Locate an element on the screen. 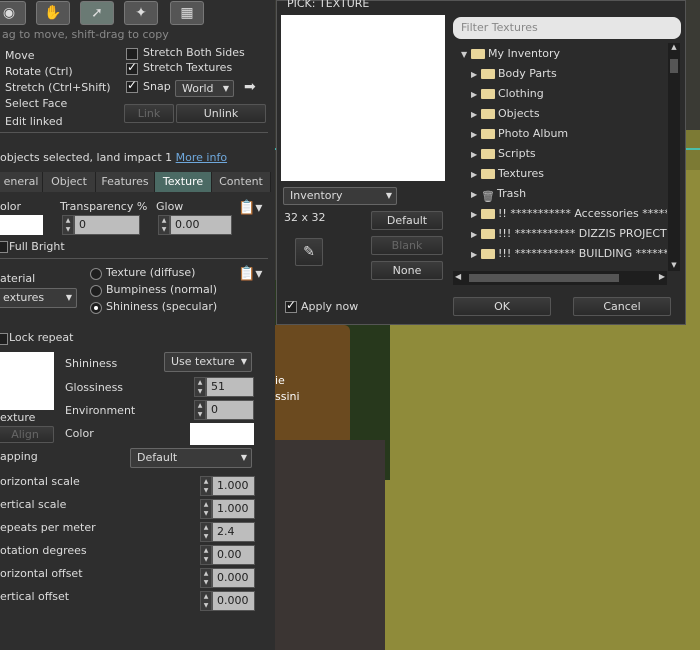 This screenshot has height=650, width=700. color-swatch is located at coordinates (21, 225).